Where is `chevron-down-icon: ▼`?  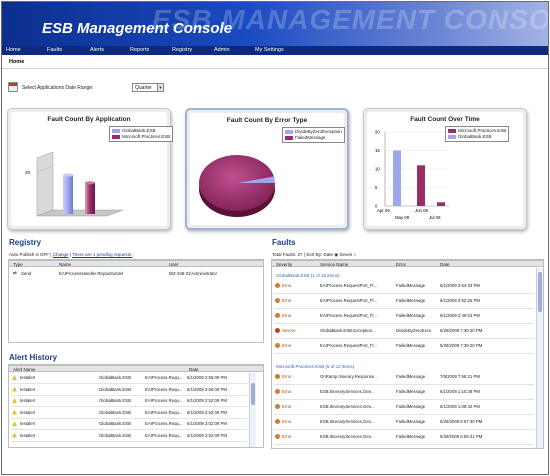
chevron-down-icon: ▼ is located at coordinates (160, 87).